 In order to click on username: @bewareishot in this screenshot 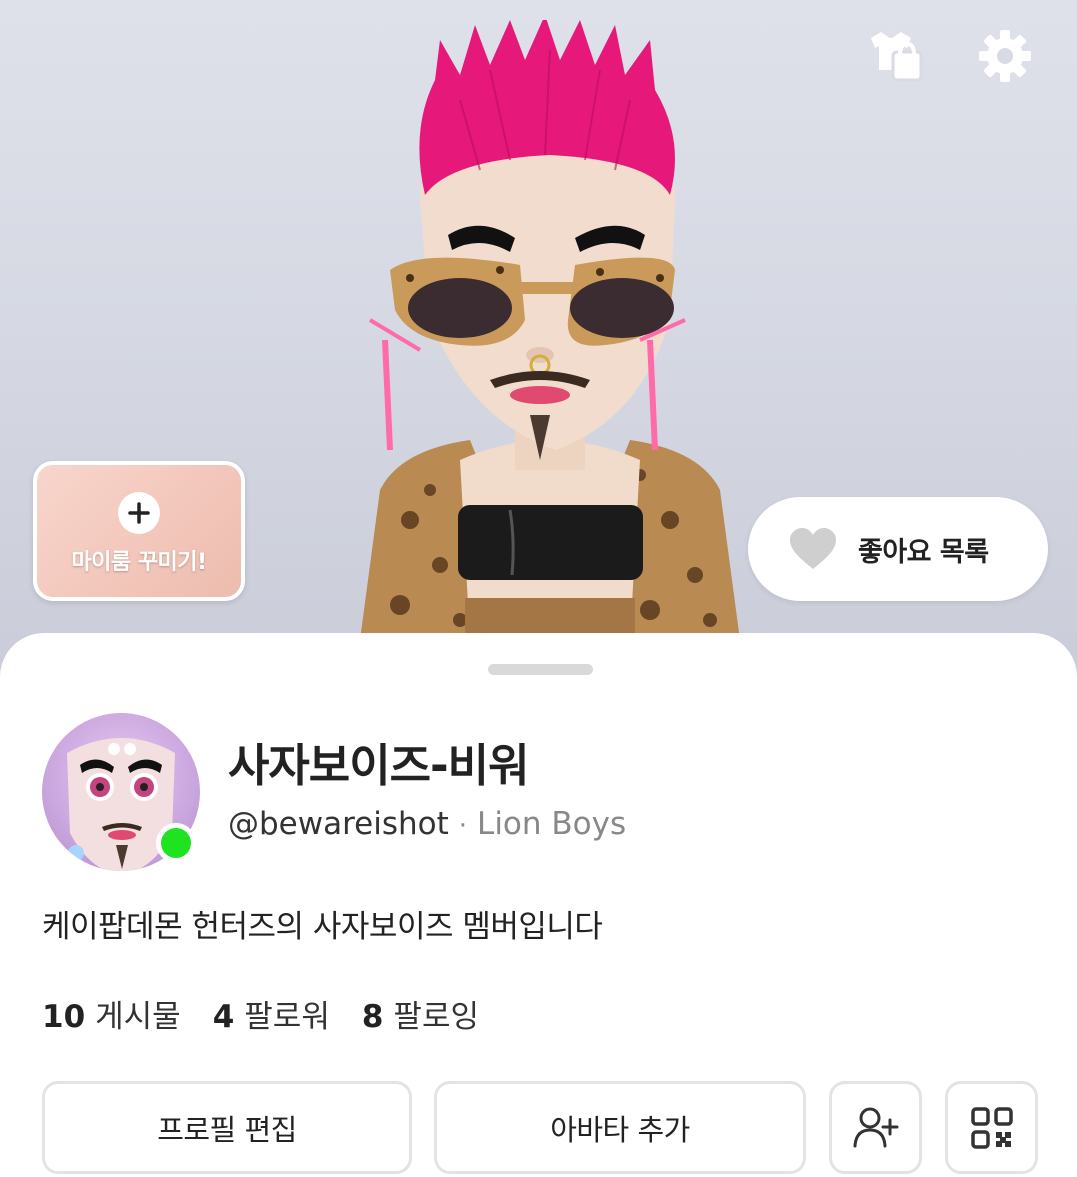, I will do `click(338, 824)`.